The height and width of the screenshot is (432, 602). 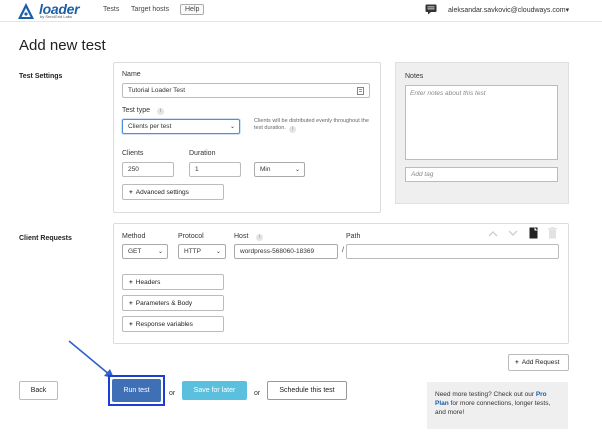 What do you see at coordinates (257, 393) in the screenshot?
I see `or-text-2: or` at bounding box center [257, 393].